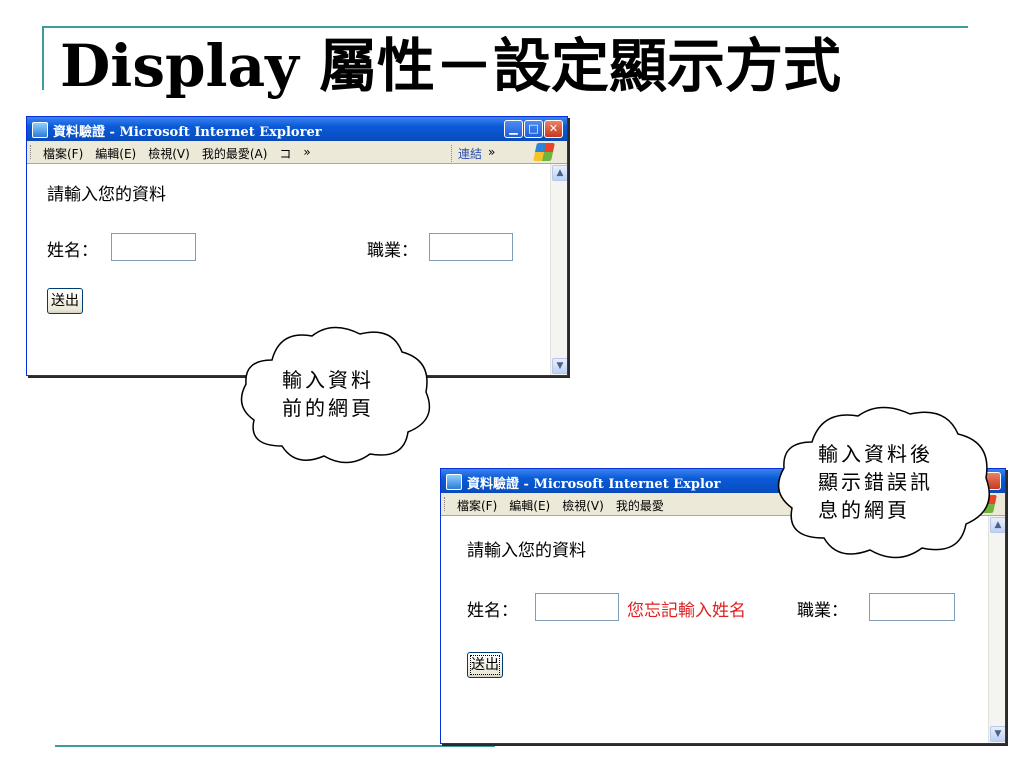 This screenshot has height=768, width=1024. Describe the element at coordinates (235, 153) in the screenshot. I see `menu-favorites: 我的最愛(A)` at that location.